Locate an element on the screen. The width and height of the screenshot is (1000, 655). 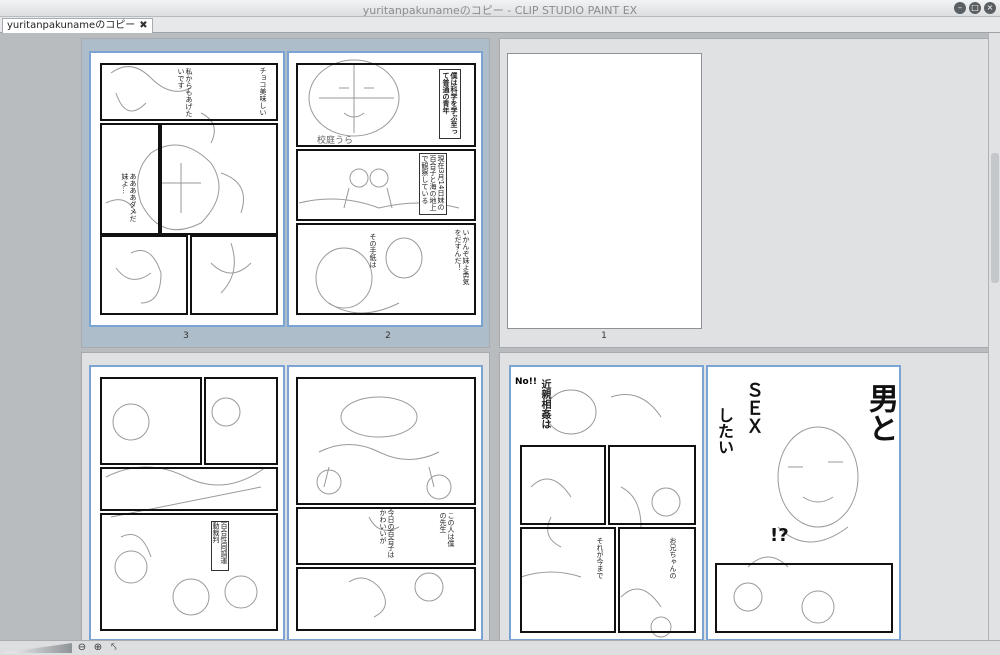
title-otoko: 男と is located at coordinates (880, 413).